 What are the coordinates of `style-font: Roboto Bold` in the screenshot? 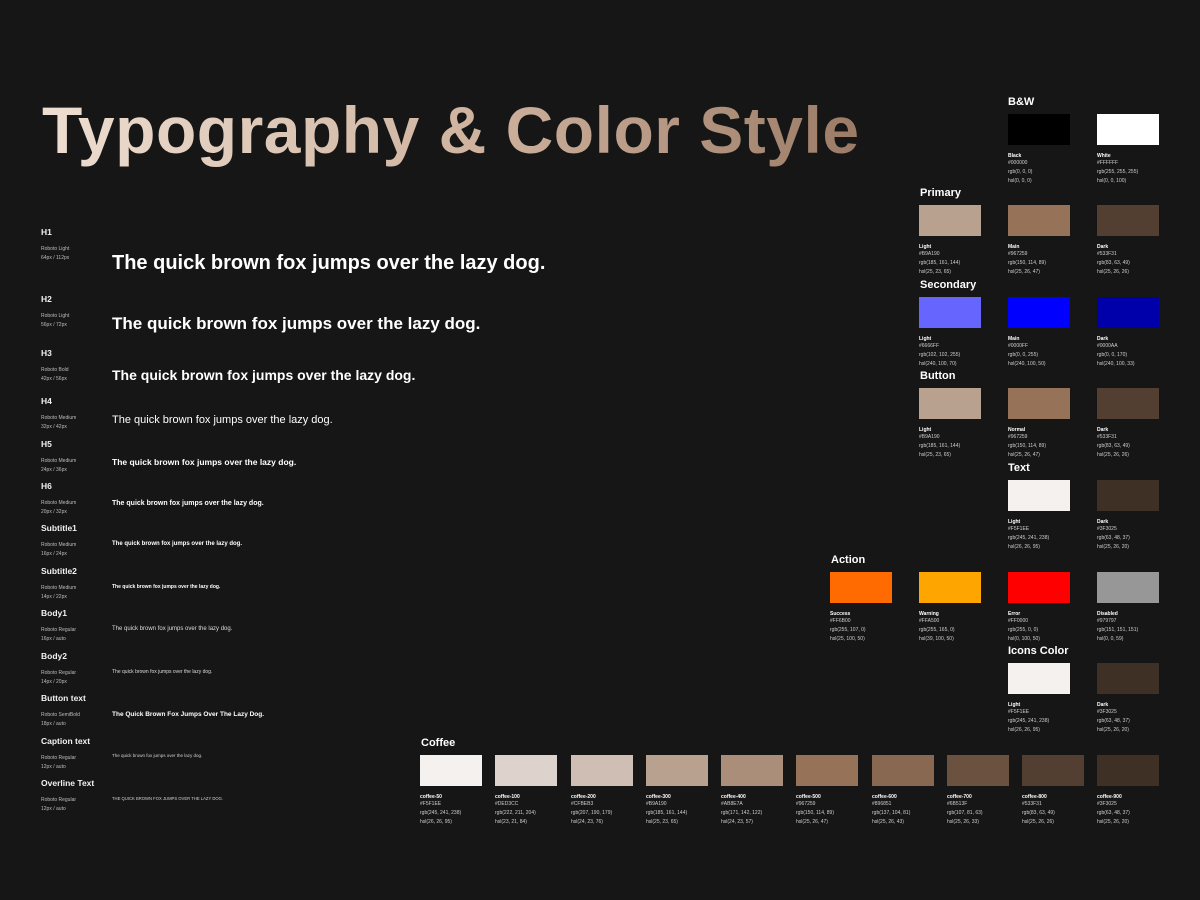 It's located at (55, 370).